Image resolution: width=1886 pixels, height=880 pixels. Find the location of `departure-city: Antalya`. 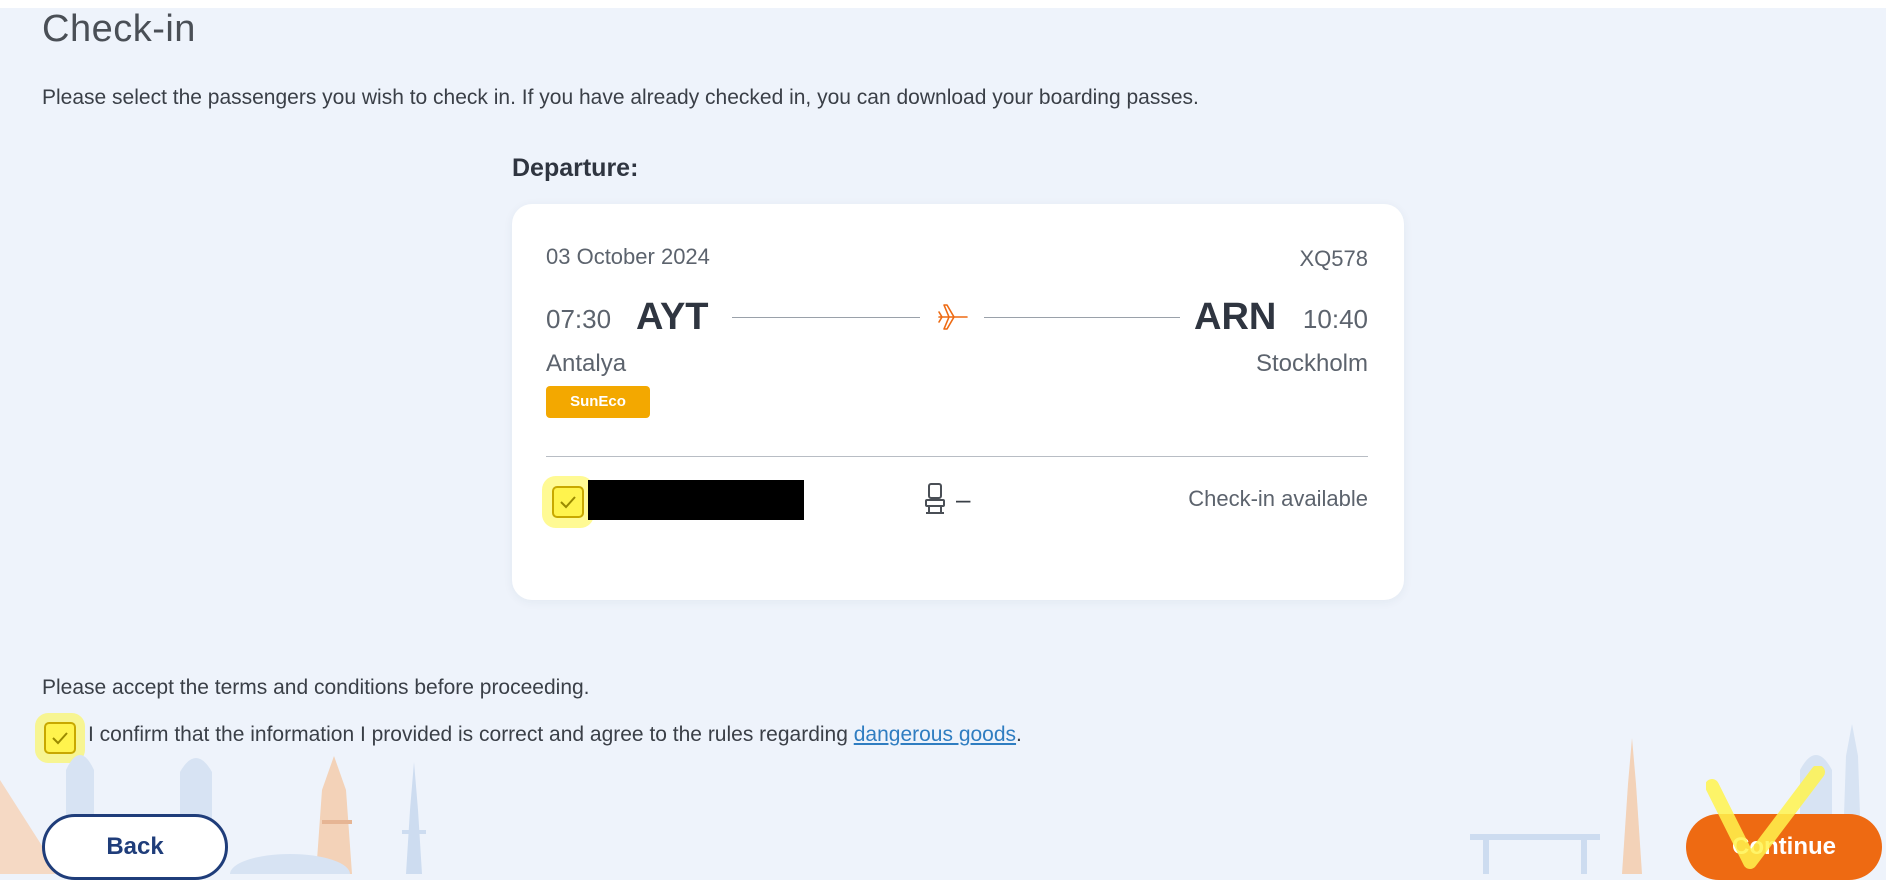

departure-city: Antalya is located at coordinates (586, 363).